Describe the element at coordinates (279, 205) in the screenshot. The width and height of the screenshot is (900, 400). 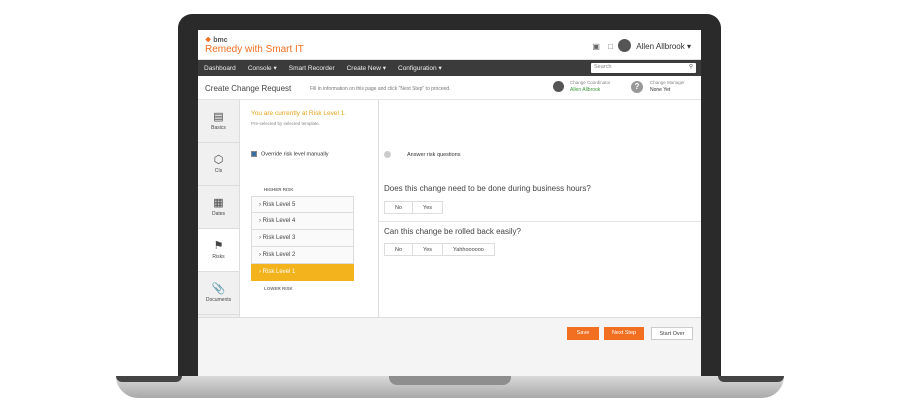
I see `risk-level-label: Risk Level 5` at that location.